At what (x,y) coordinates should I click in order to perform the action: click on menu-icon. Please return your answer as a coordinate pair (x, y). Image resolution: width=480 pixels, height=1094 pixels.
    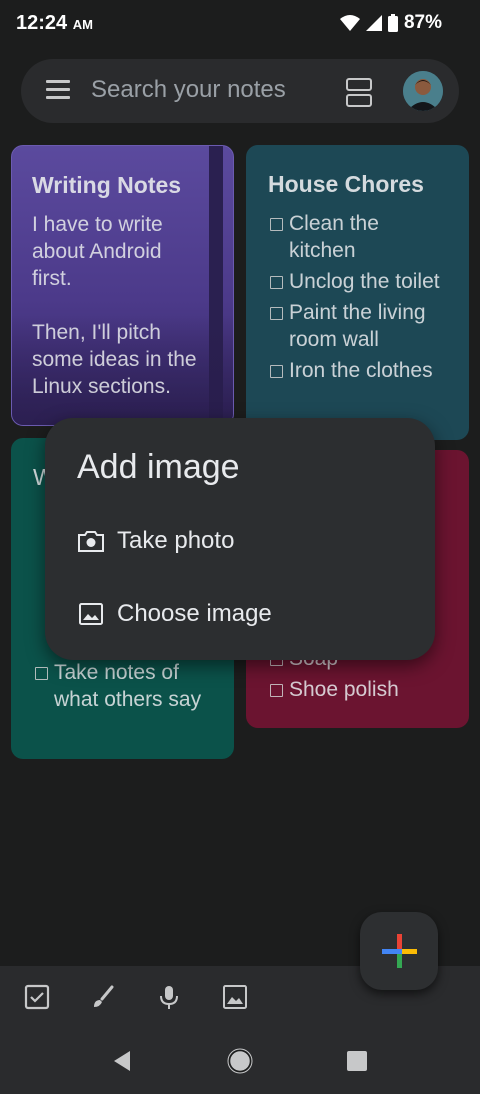
    Looking at the image, I should click on (58, 90).